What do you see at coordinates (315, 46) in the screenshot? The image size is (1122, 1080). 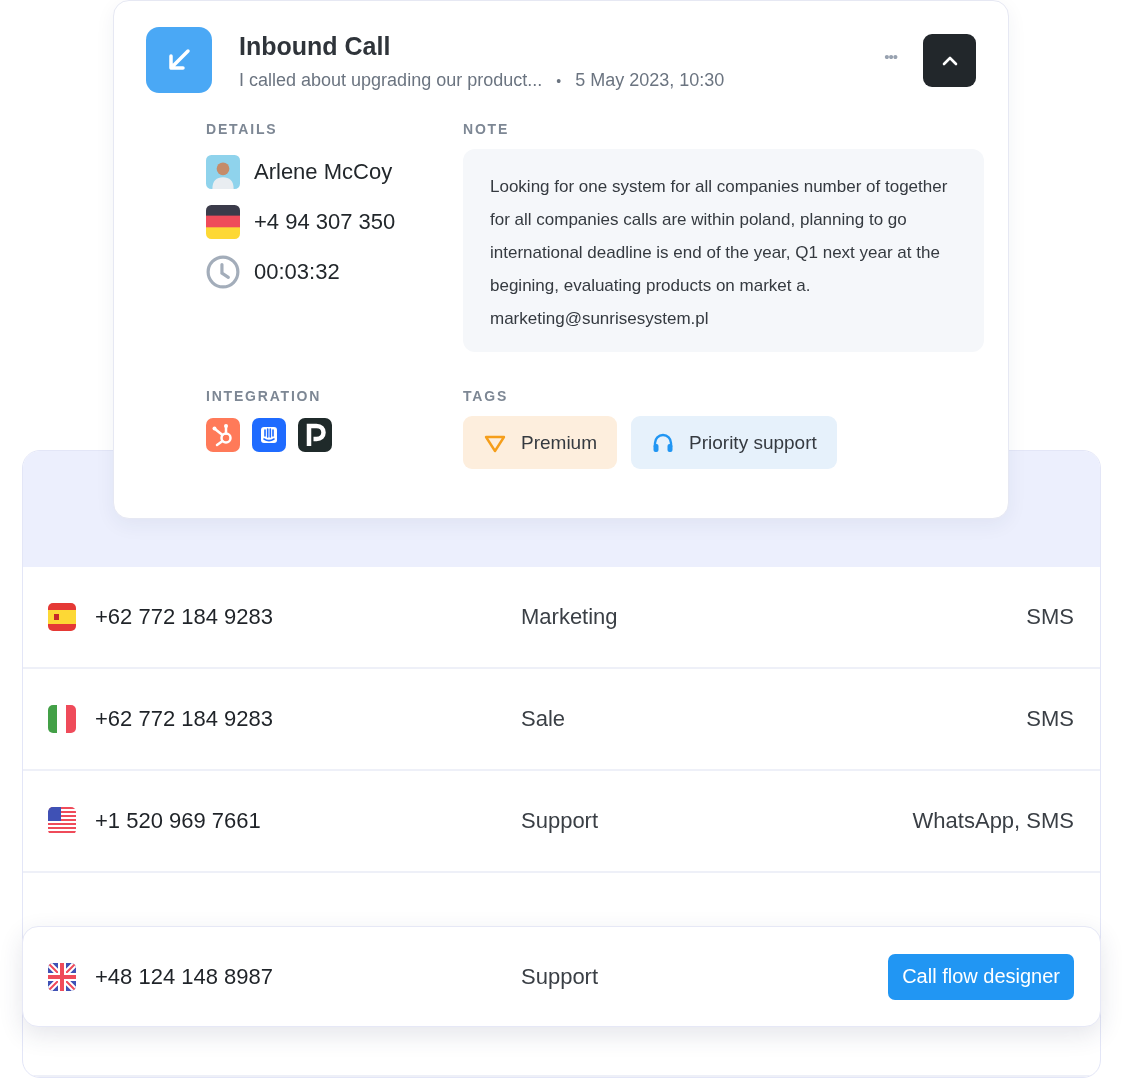 I see `call-title: Inbound Call` at bounding box center [315, 46].